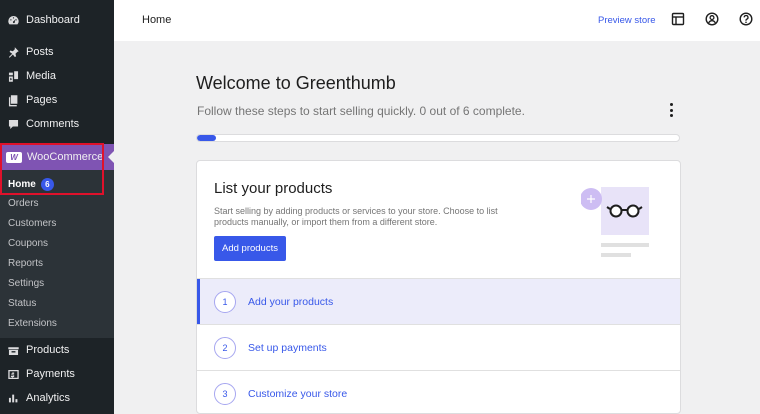 The height and width of the screenshot is (414, 760). What do you see at coordinates (298, 393) in the screenshot?
I see `step-label: Customize your store` at bounding box center [298, 393].